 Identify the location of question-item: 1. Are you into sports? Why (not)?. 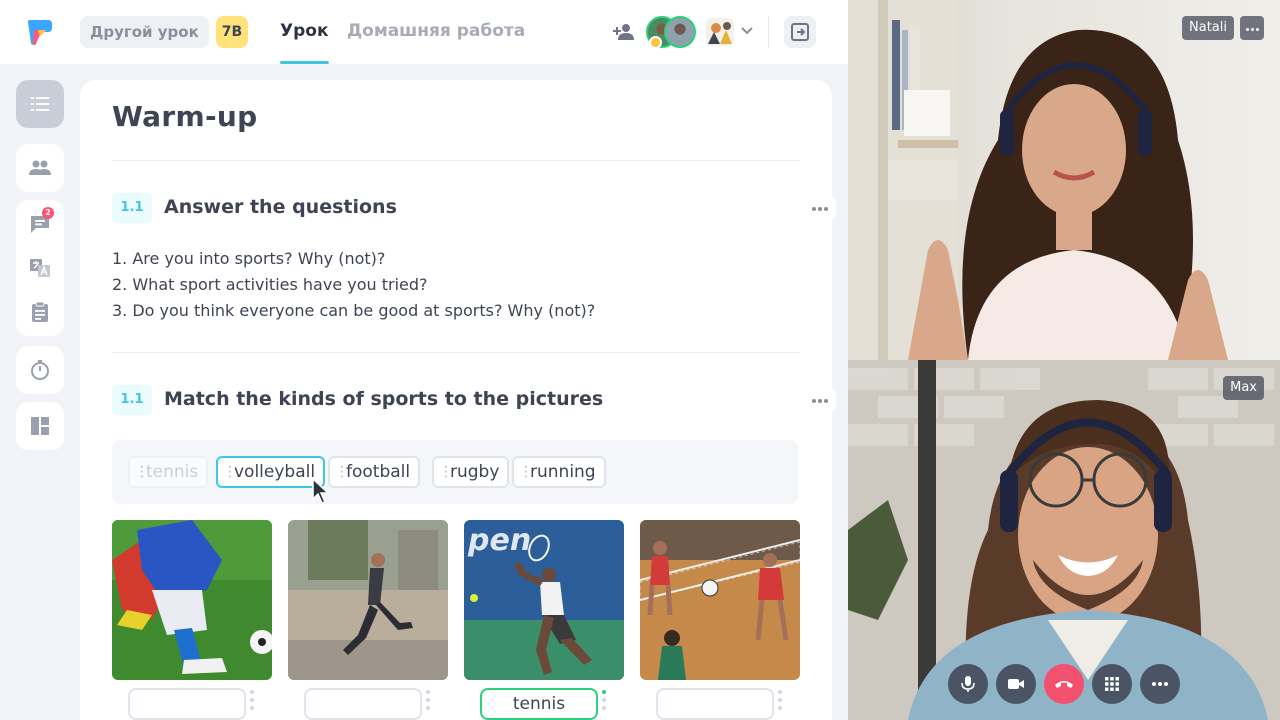
(249, 258).